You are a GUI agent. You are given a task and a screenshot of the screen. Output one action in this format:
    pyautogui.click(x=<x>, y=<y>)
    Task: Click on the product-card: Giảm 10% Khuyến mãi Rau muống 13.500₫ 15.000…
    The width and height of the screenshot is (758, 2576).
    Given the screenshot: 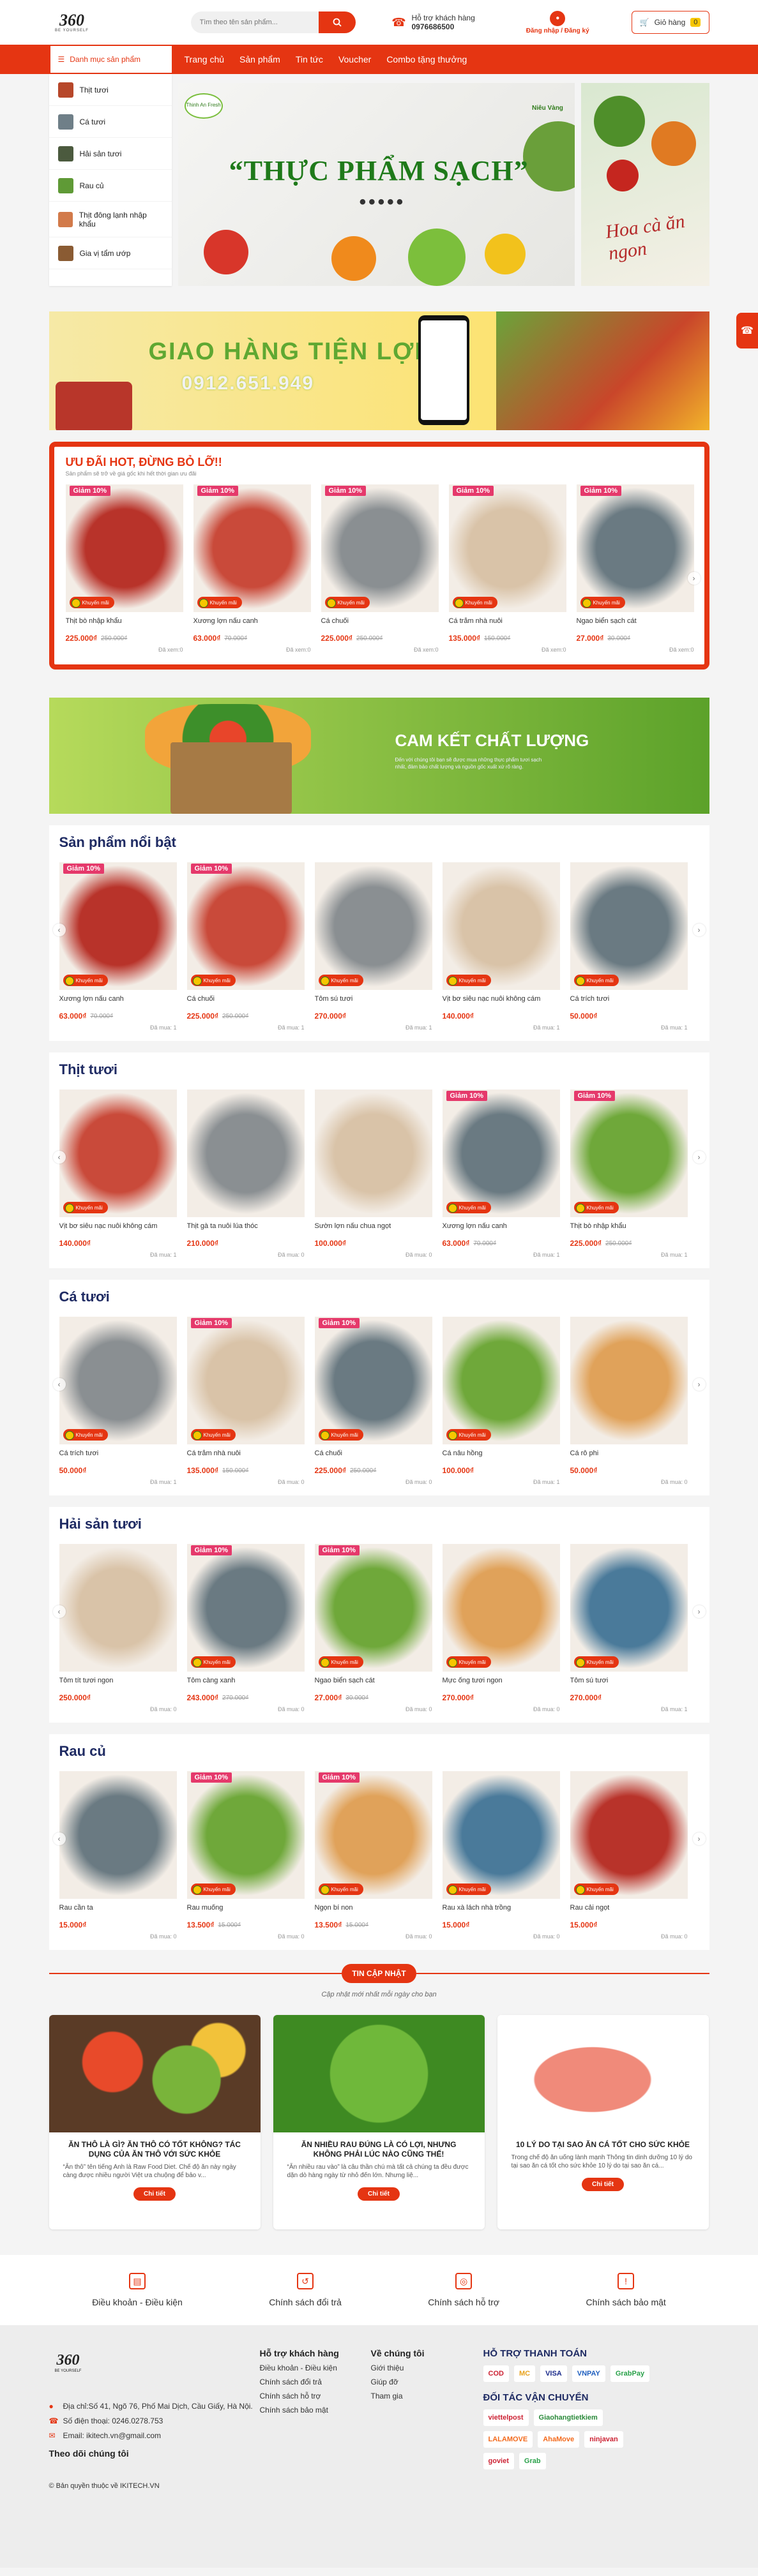 What is the action you would take?
    pyautogui.click(x=245, y=1855)
    